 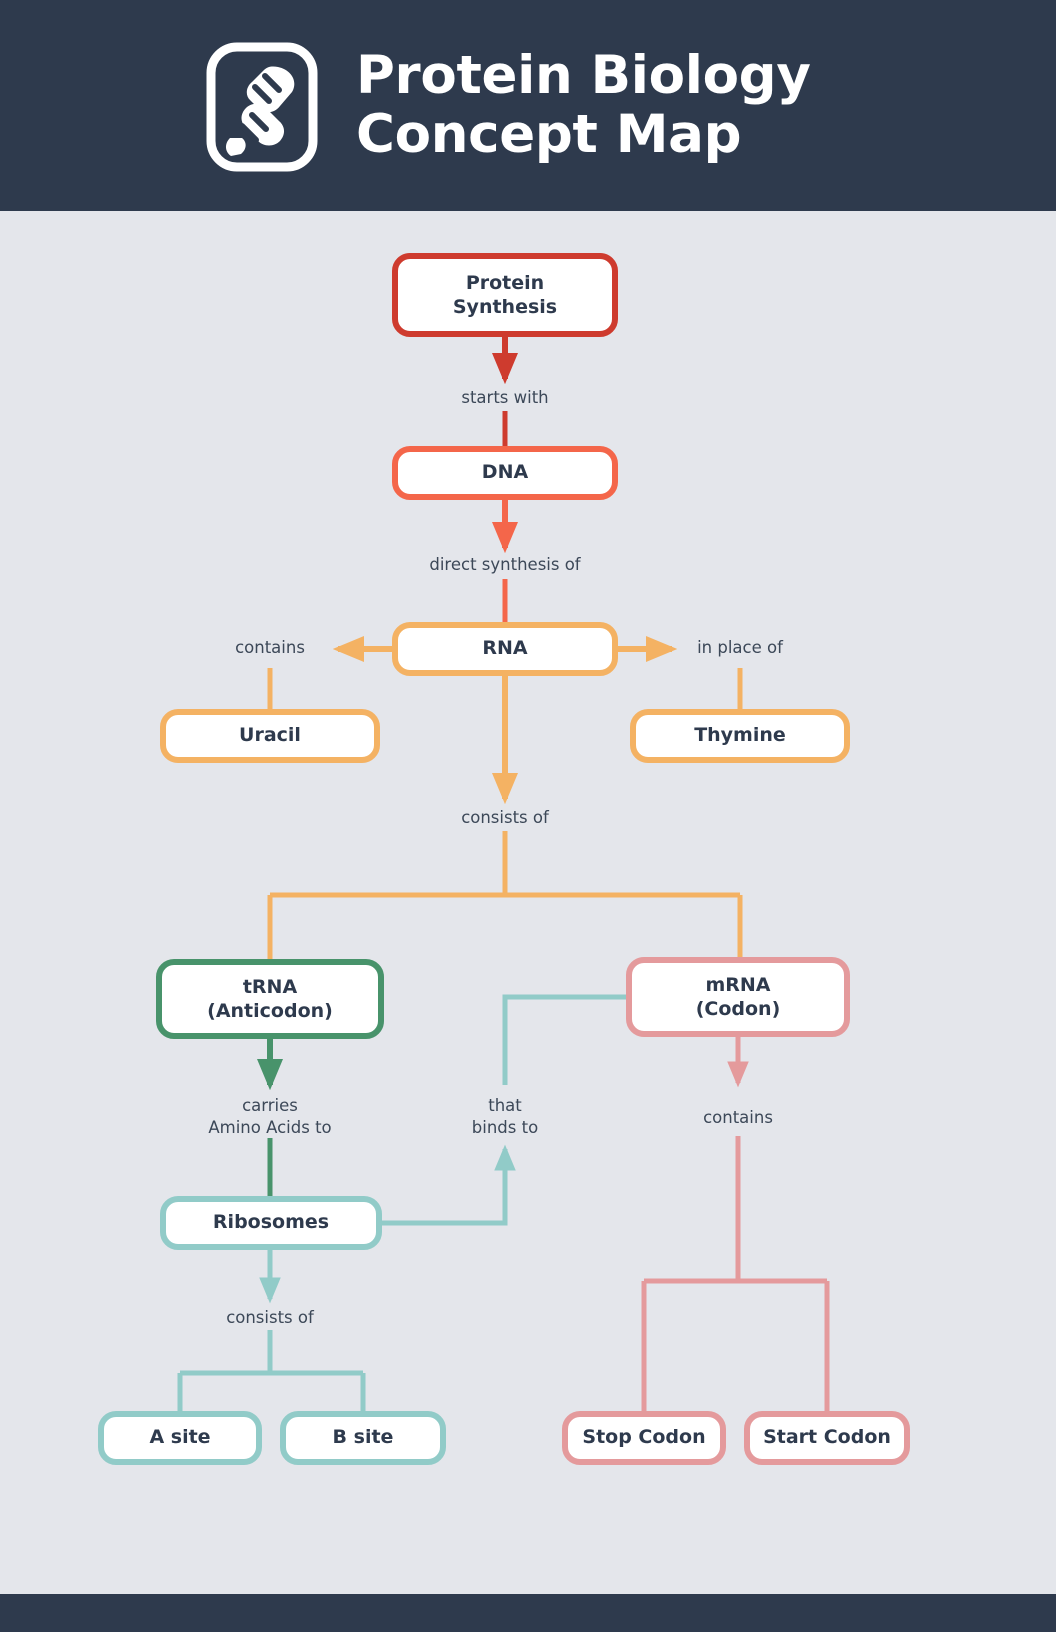 I want to click on node-mrna: mRNA (Codon), so click(x=738, y=997).